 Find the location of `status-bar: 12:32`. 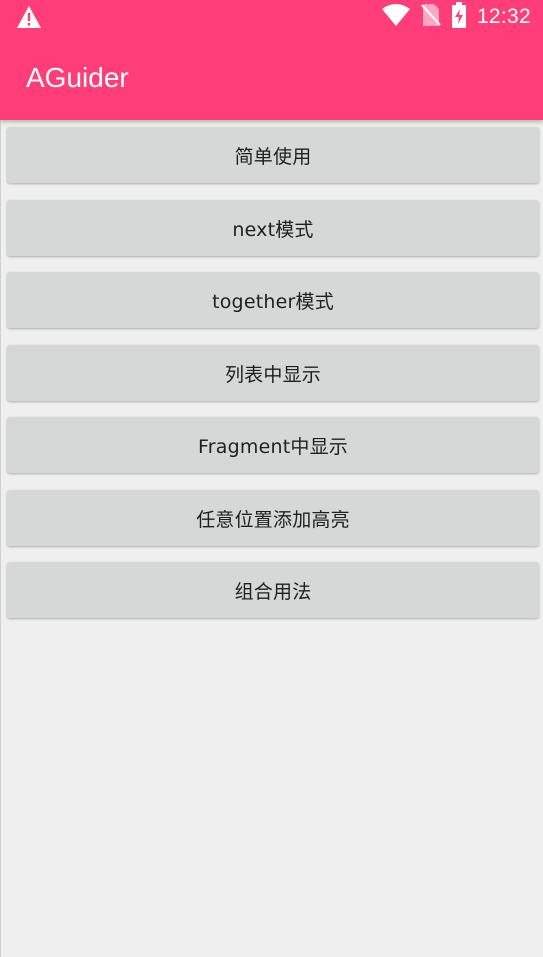

status-bar: 12:32 is located at coordinates (271, 17).